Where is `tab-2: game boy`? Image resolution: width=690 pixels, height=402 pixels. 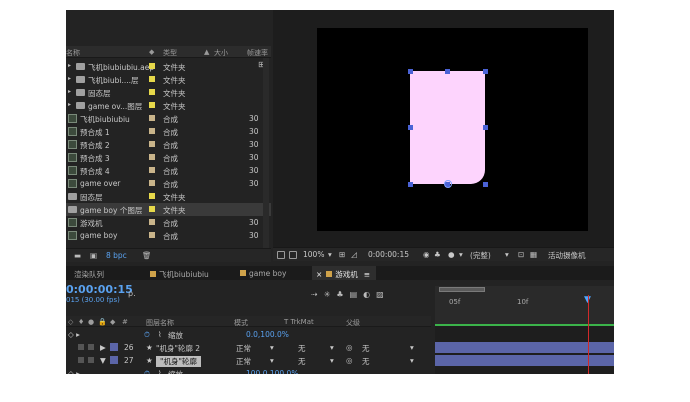 tab-2: game boy is located at coordinates (264, 273).